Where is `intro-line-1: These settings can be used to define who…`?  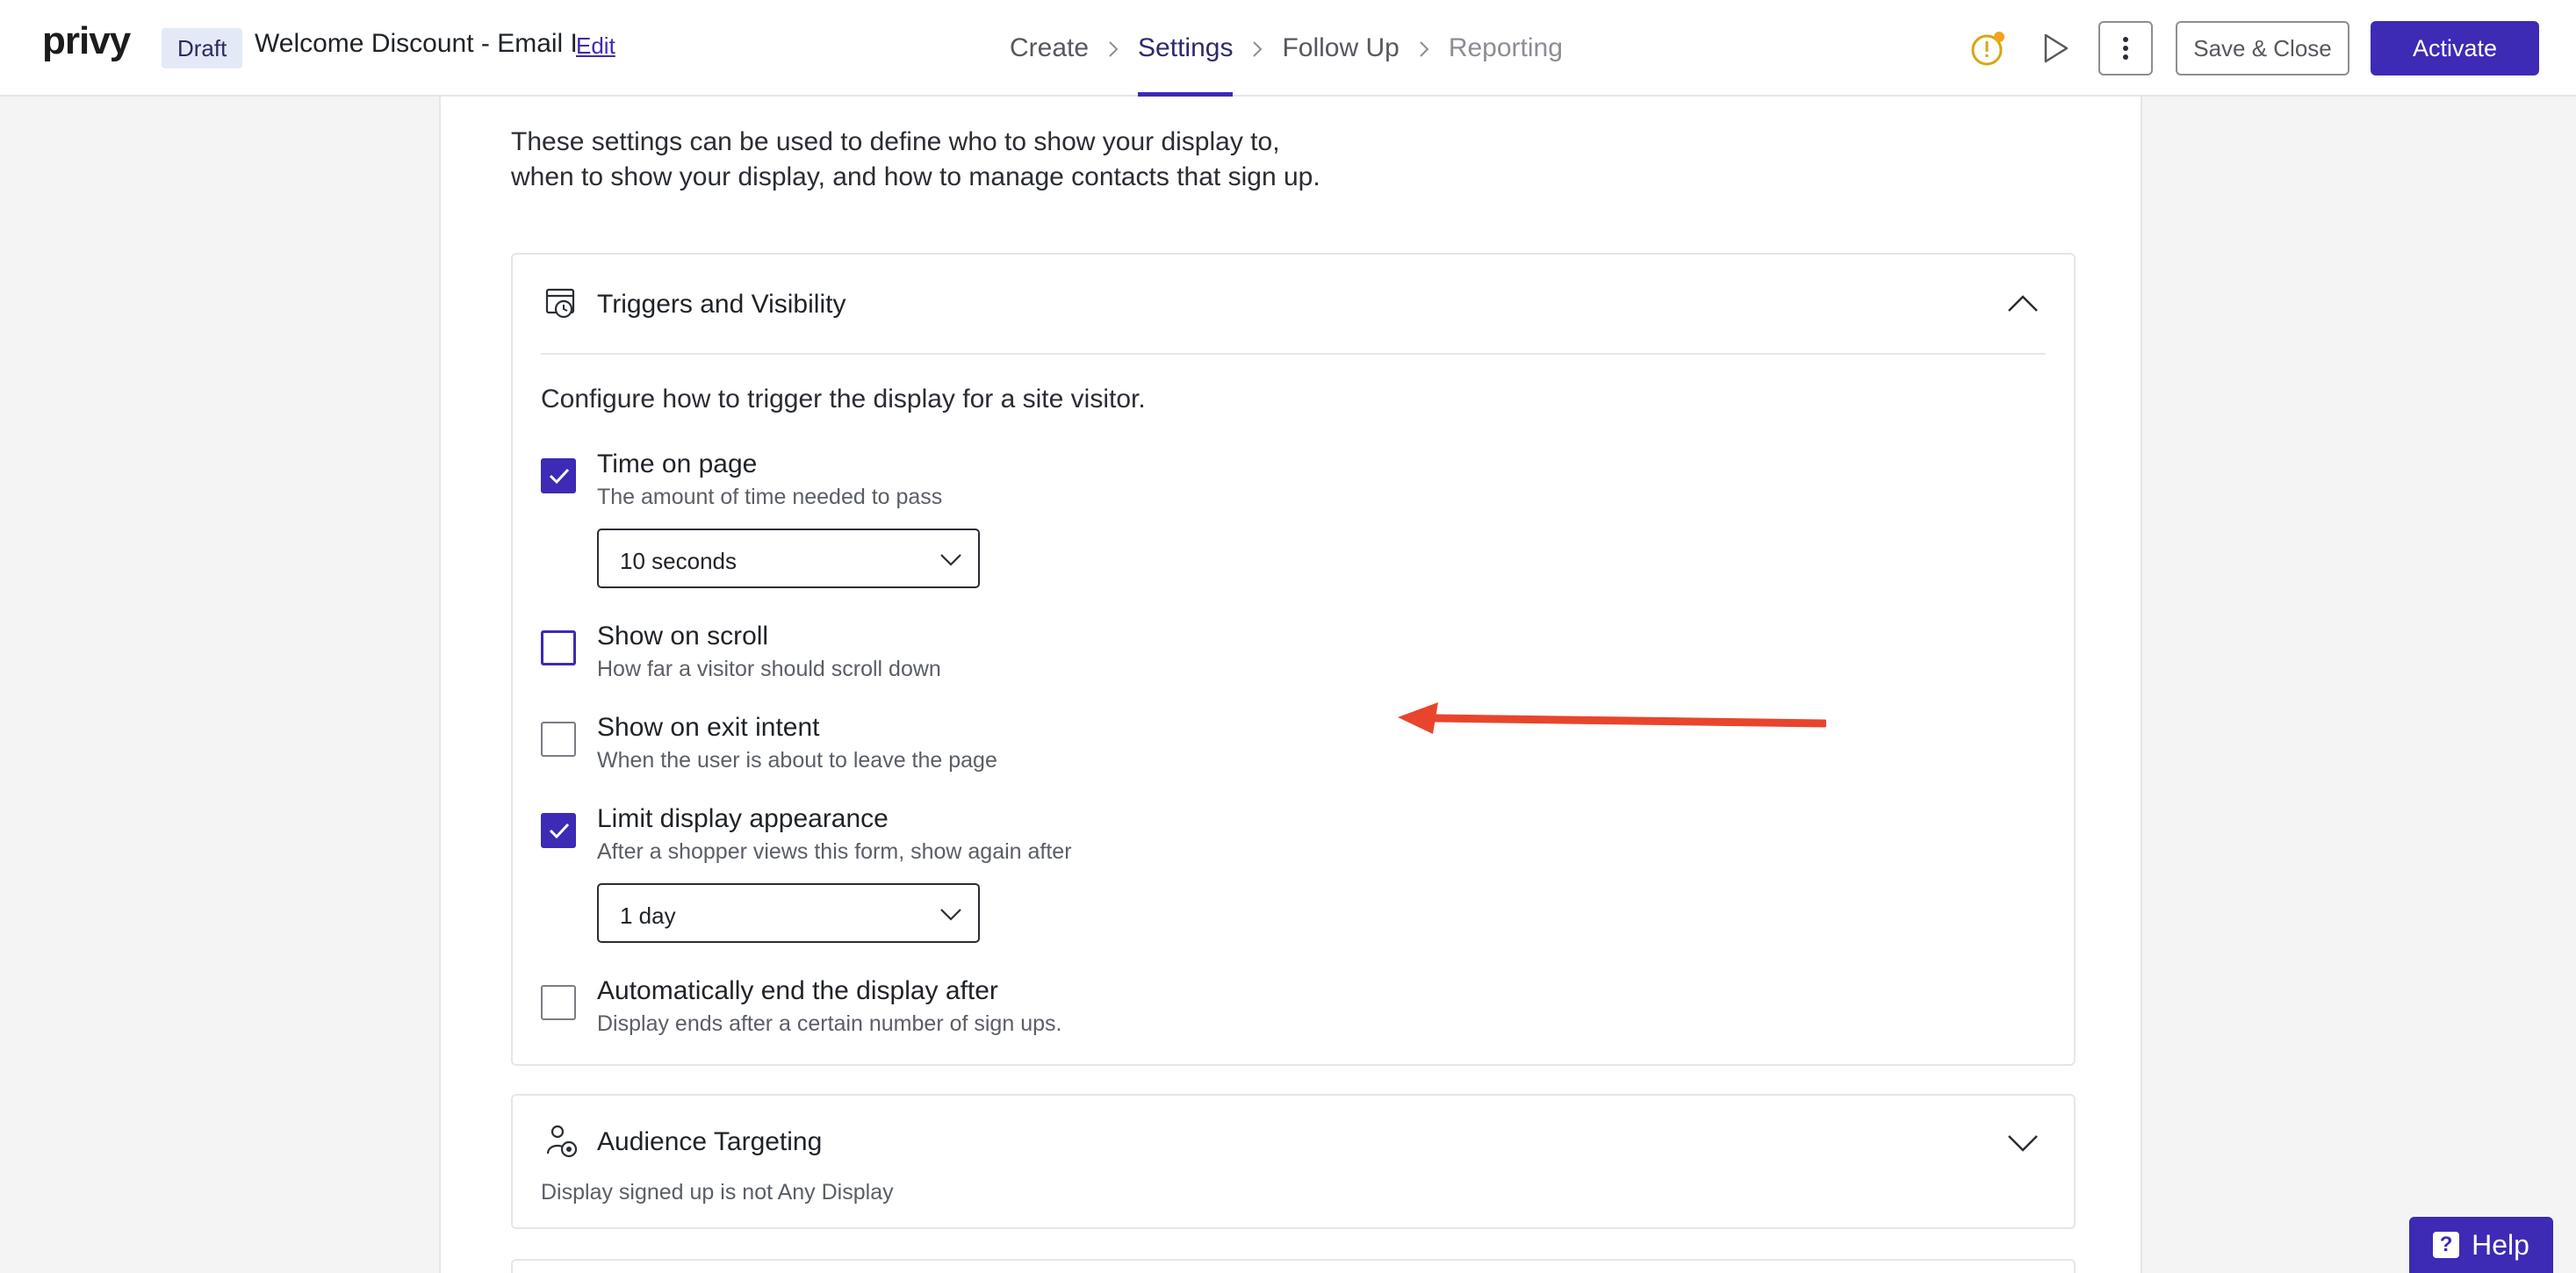 intro-line-1: These settings can be used to define who… is located at coordinates (895, 142).